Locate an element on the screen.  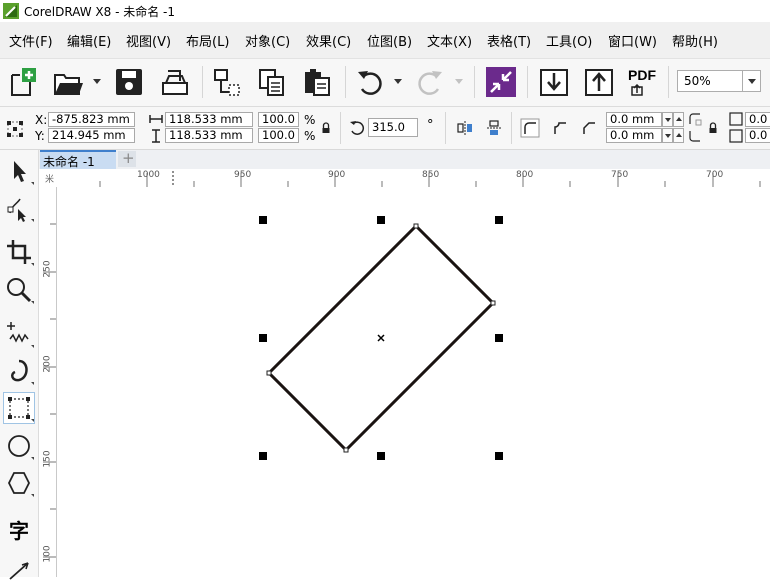
rotation-angle-field: 315.0 is located at coordinates (393, 127).